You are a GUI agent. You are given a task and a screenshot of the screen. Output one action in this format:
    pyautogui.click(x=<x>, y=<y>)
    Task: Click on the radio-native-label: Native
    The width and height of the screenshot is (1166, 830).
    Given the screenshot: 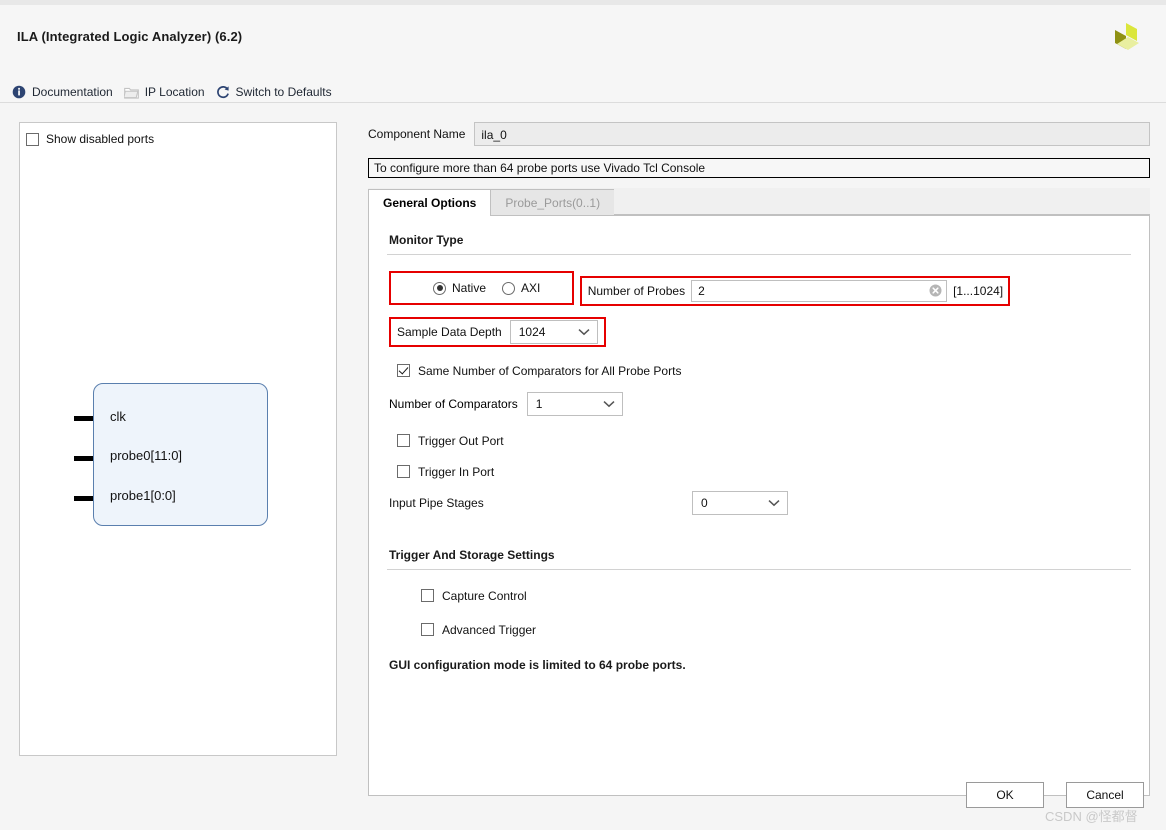 What is the action you would take?
    pyautogui.click(x=469, y=288)
    